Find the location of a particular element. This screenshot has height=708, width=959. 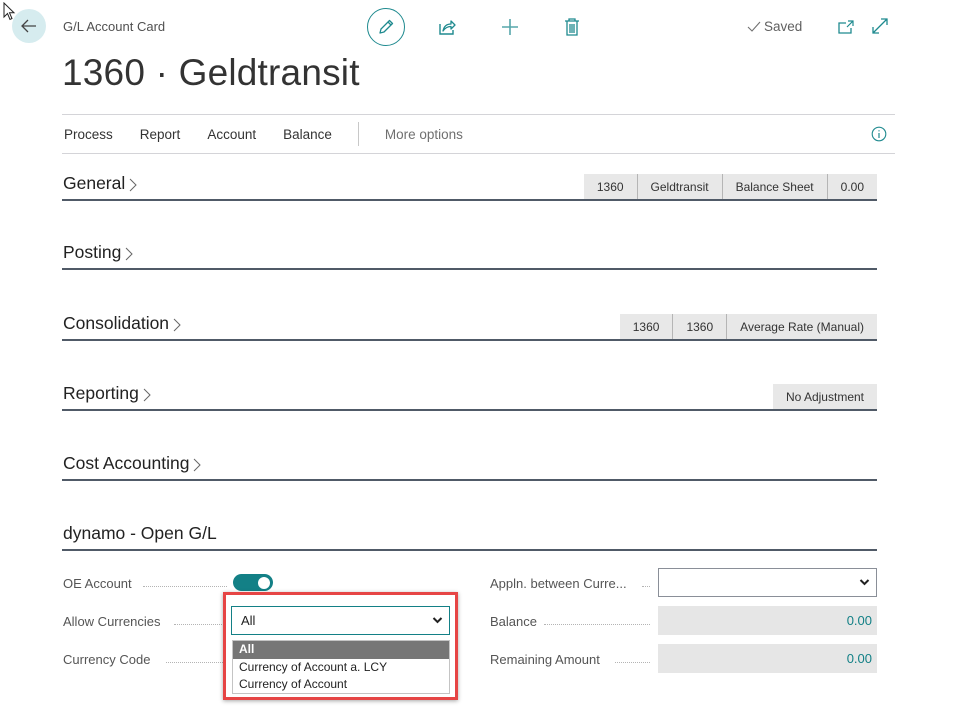

new-button is located at coordinates (510, 27).